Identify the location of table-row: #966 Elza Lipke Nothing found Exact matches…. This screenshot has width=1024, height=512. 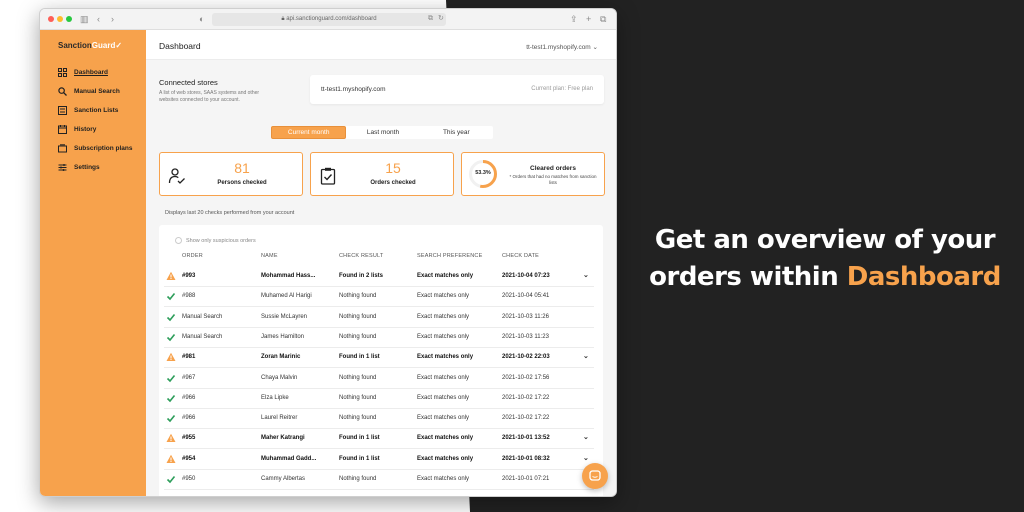
(379, 399).